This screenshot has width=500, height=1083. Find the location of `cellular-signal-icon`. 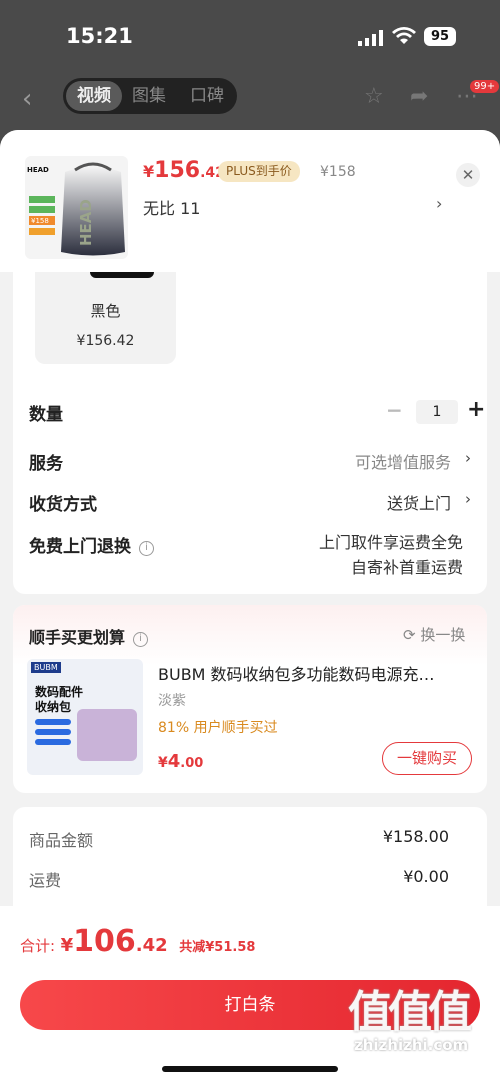

cellular-signal-icon is located at coordinates (370, 38).